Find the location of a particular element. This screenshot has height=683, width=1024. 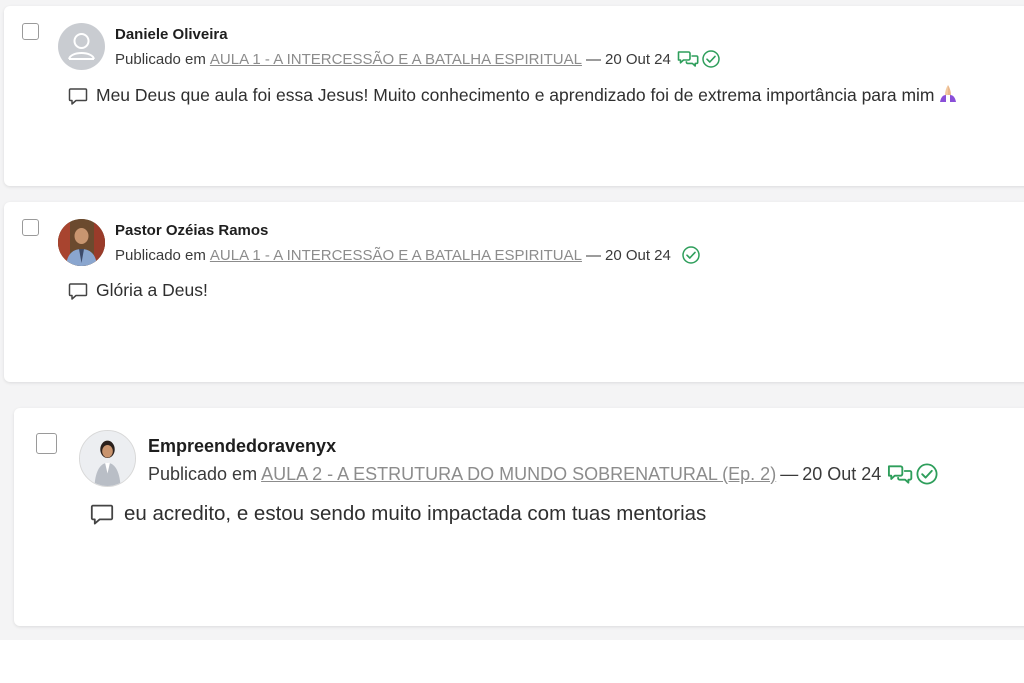

comment-body: Glória a Deus! is located at coordinates (138, 290).